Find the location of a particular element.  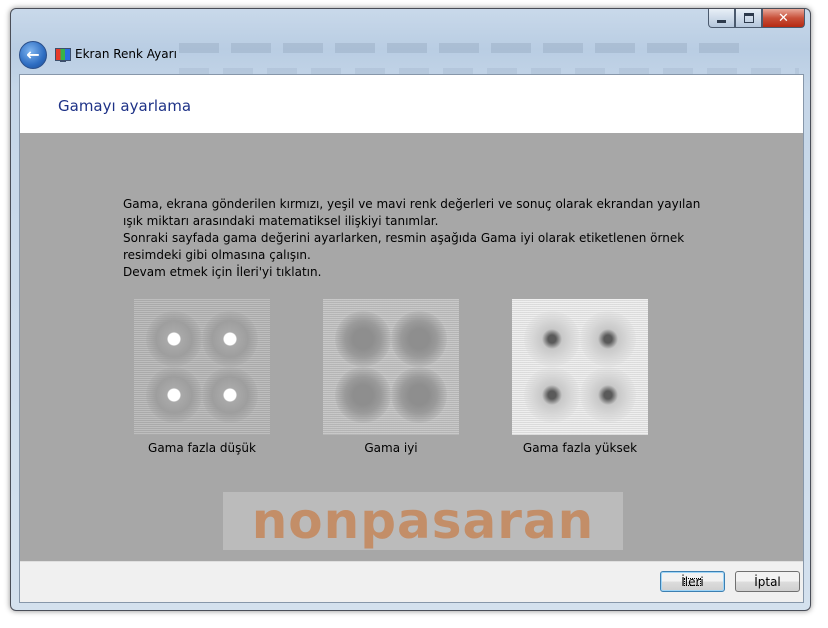

description-line: Devam etmek için İleri'yi tıklatın. is located at coordinates (222, 272).